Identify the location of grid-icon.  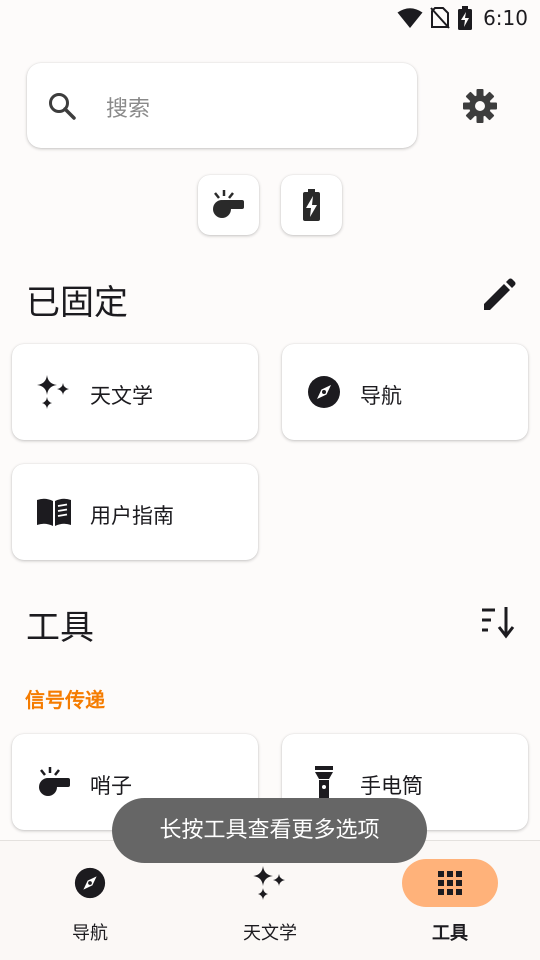
(450, 883).